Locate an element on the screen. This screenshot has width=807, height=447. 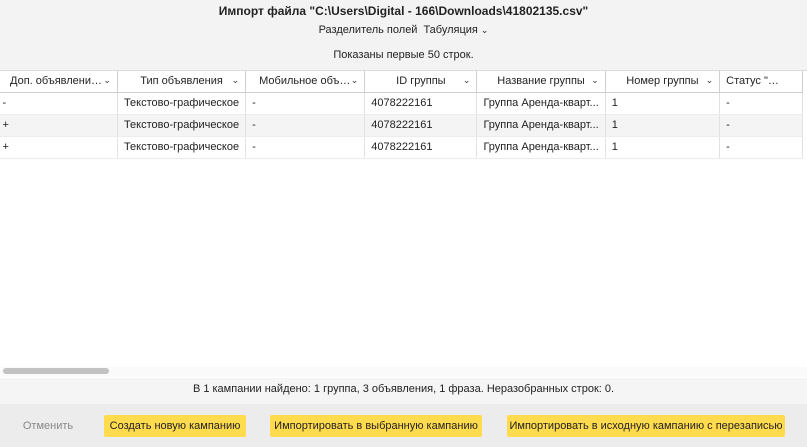
column-header: Доп. объявление... ⌄ is located at coordinates (59, 82).